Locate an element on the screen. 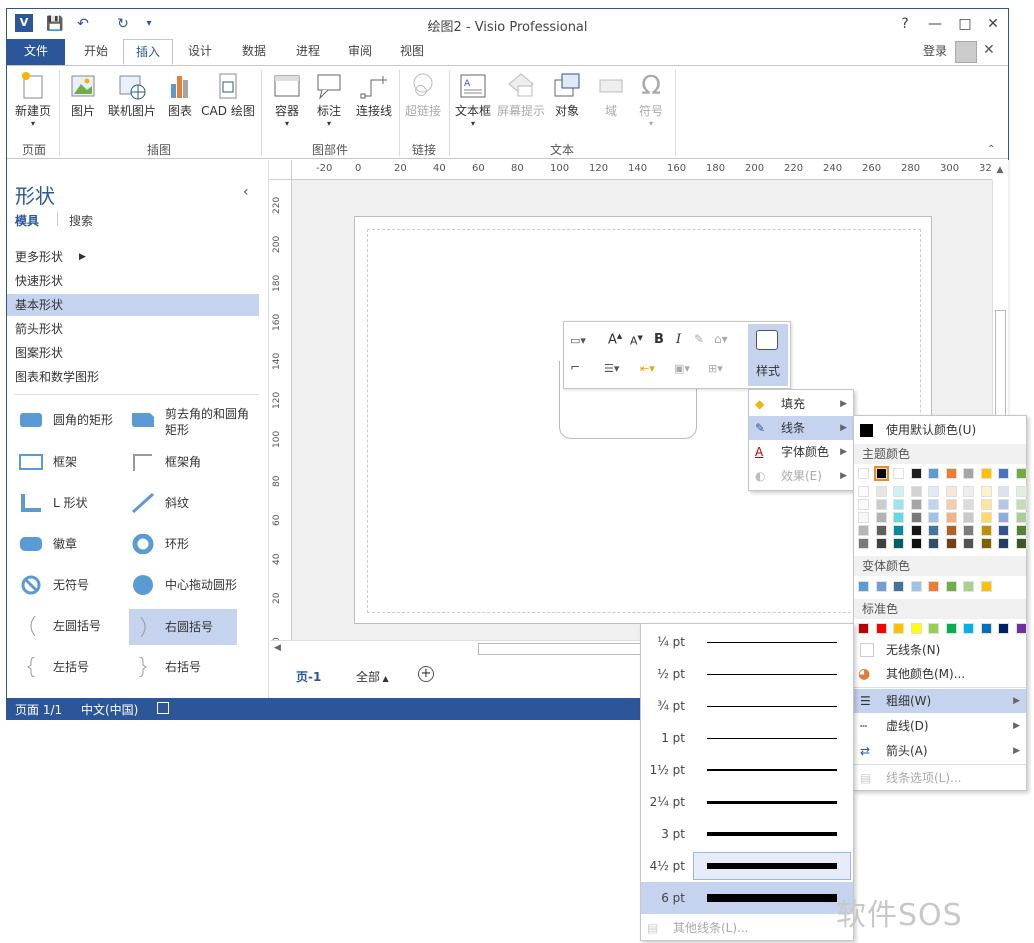 The image size is (1034, 943). collapse-ribbon-icon: ⌃ is located at coordinates (991, 149).